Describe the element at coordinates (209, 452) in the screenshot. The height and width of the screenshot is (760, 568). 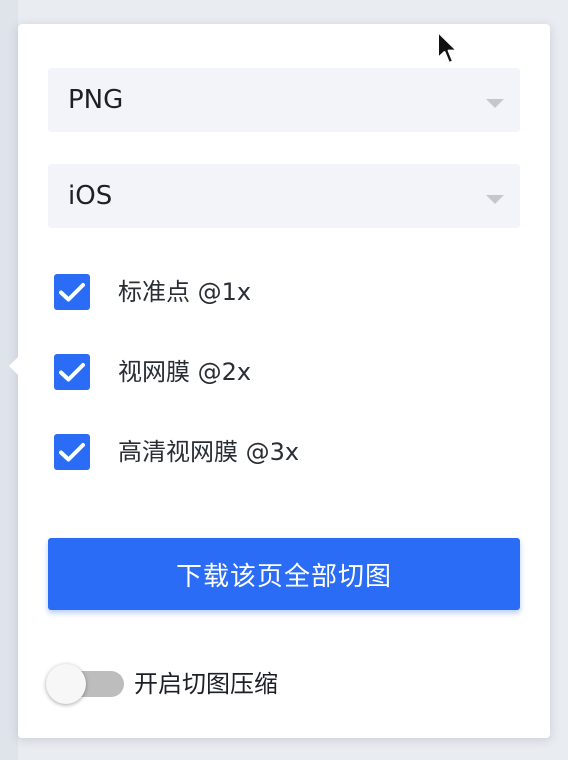
I see `scale-option-label: 高清视网膜 @3x` at that location.